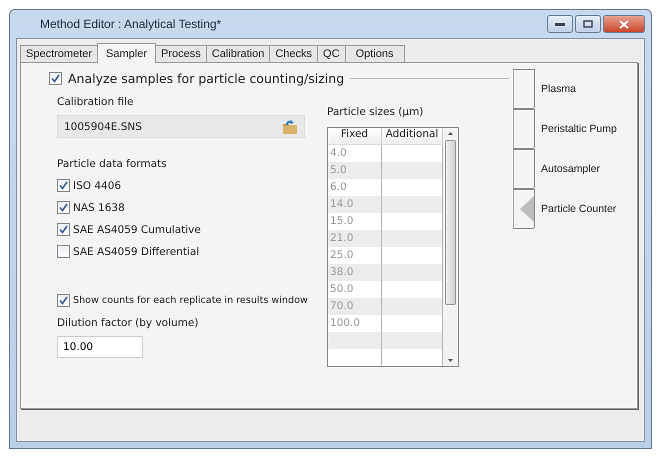  I want to click on input-field: 10.00, so click(100, 347).